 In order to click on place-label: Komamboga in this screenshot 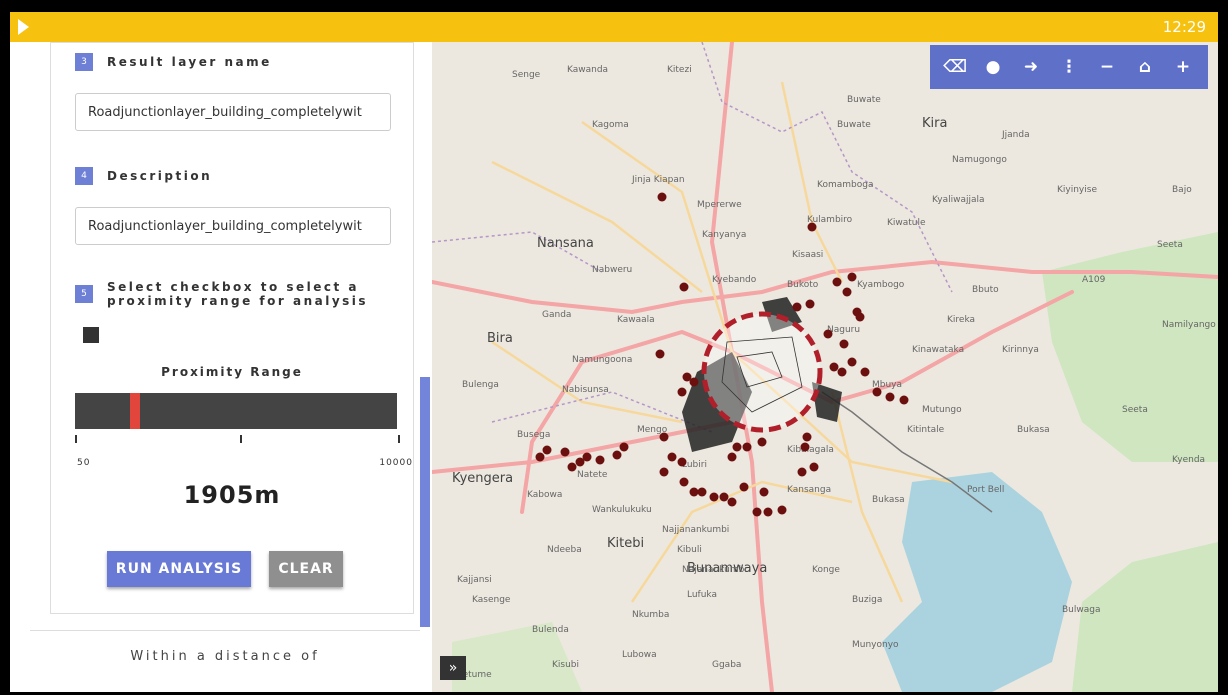, I will do `click(845, 185)`.